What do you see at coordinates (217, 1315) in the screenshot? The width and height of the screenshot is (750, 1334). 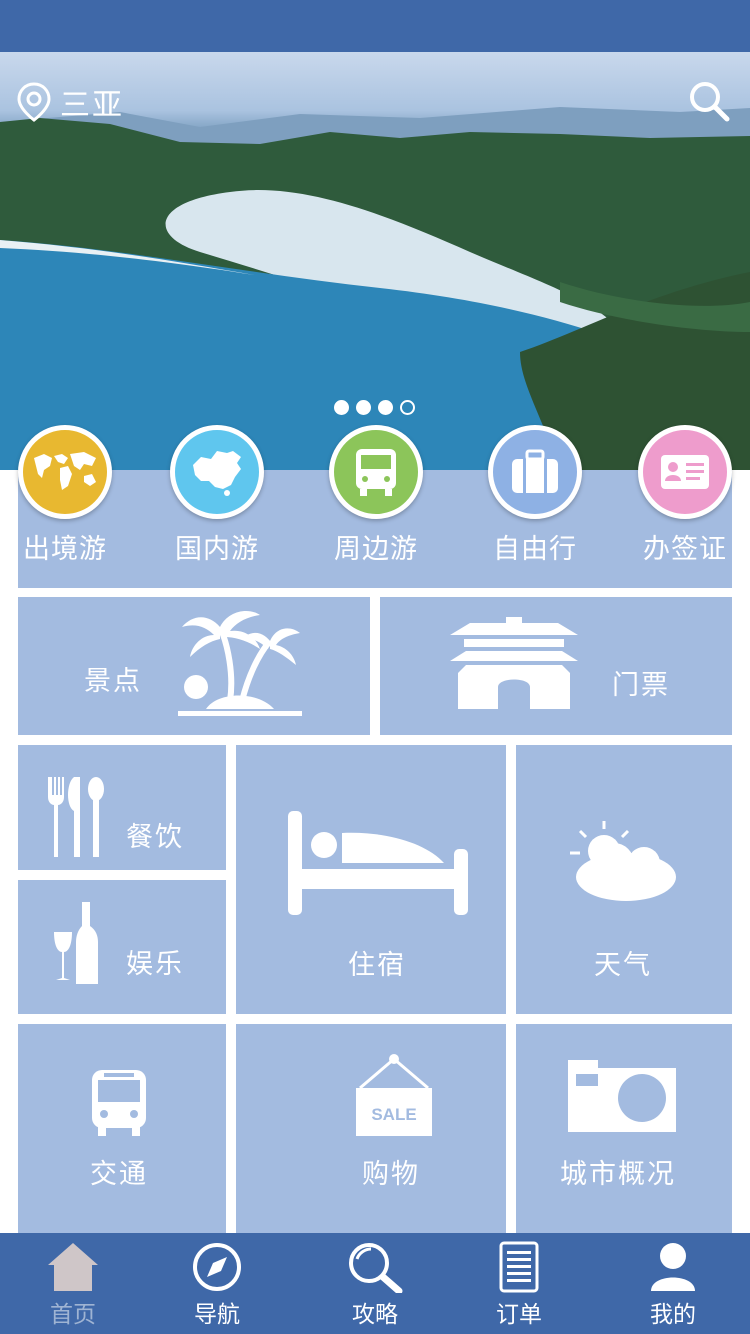 I see `tab-label: 导航` at bounding box center [217, 1315].